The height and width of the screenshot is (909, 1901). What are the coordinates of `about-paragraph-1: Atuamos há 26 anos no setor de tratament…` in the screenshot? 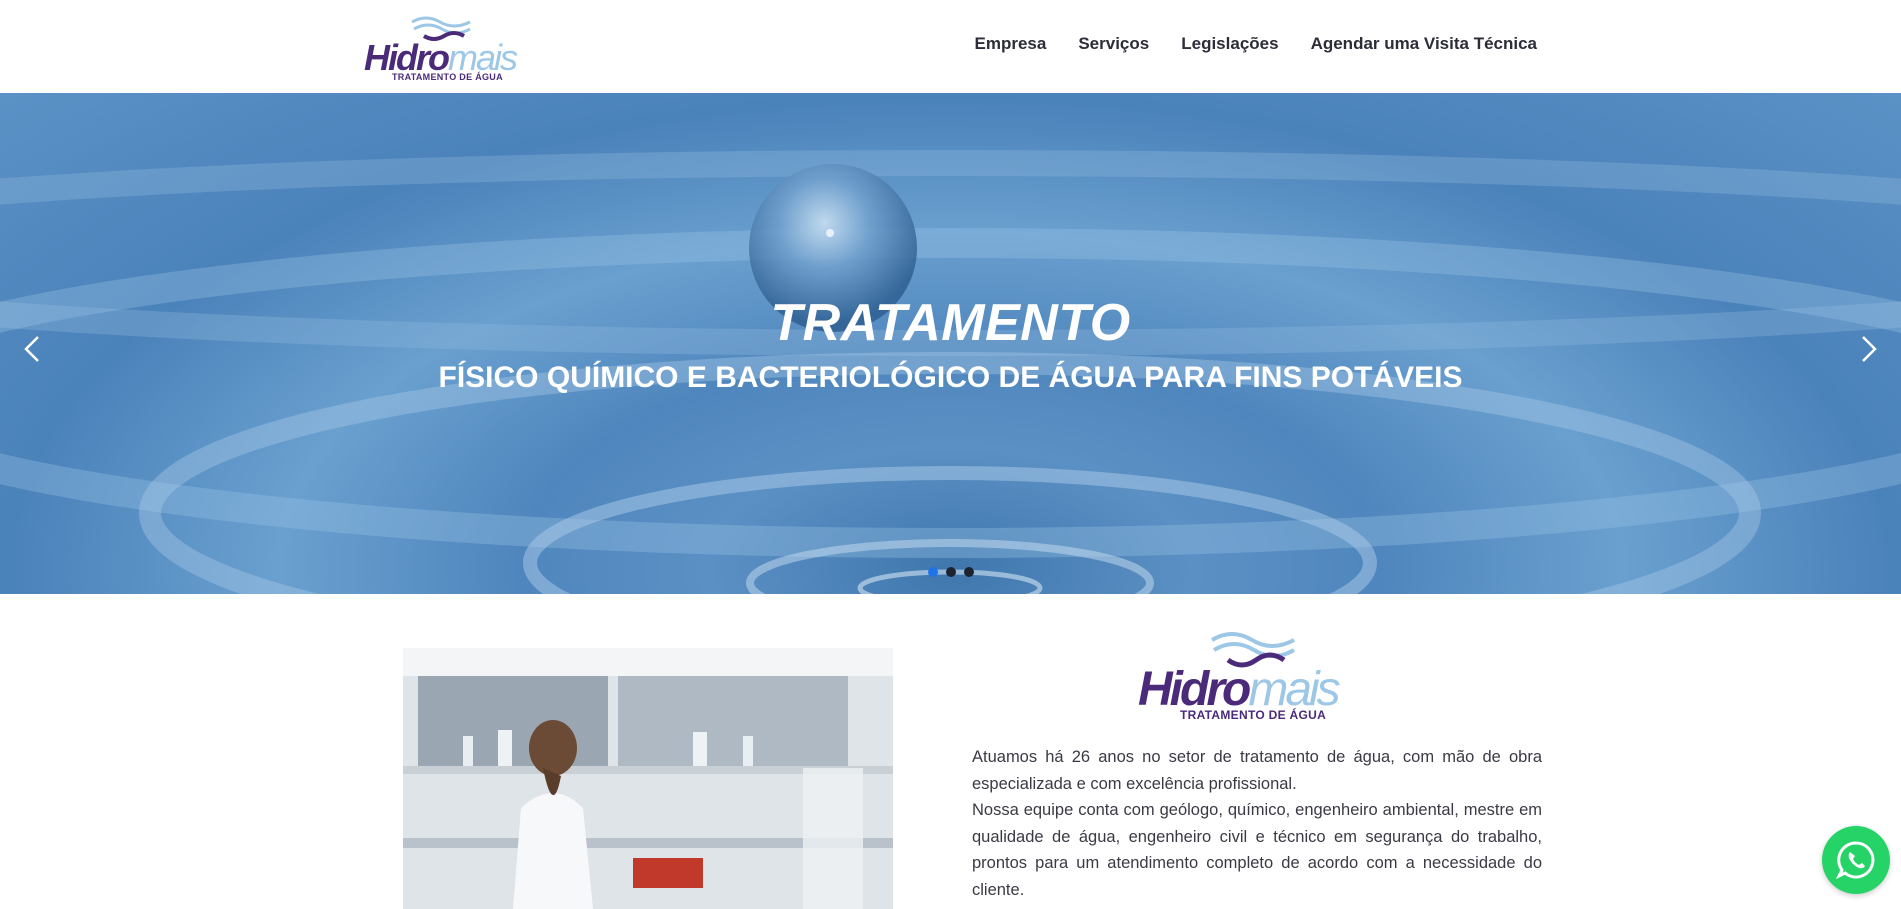 It's located at (1257, 770).